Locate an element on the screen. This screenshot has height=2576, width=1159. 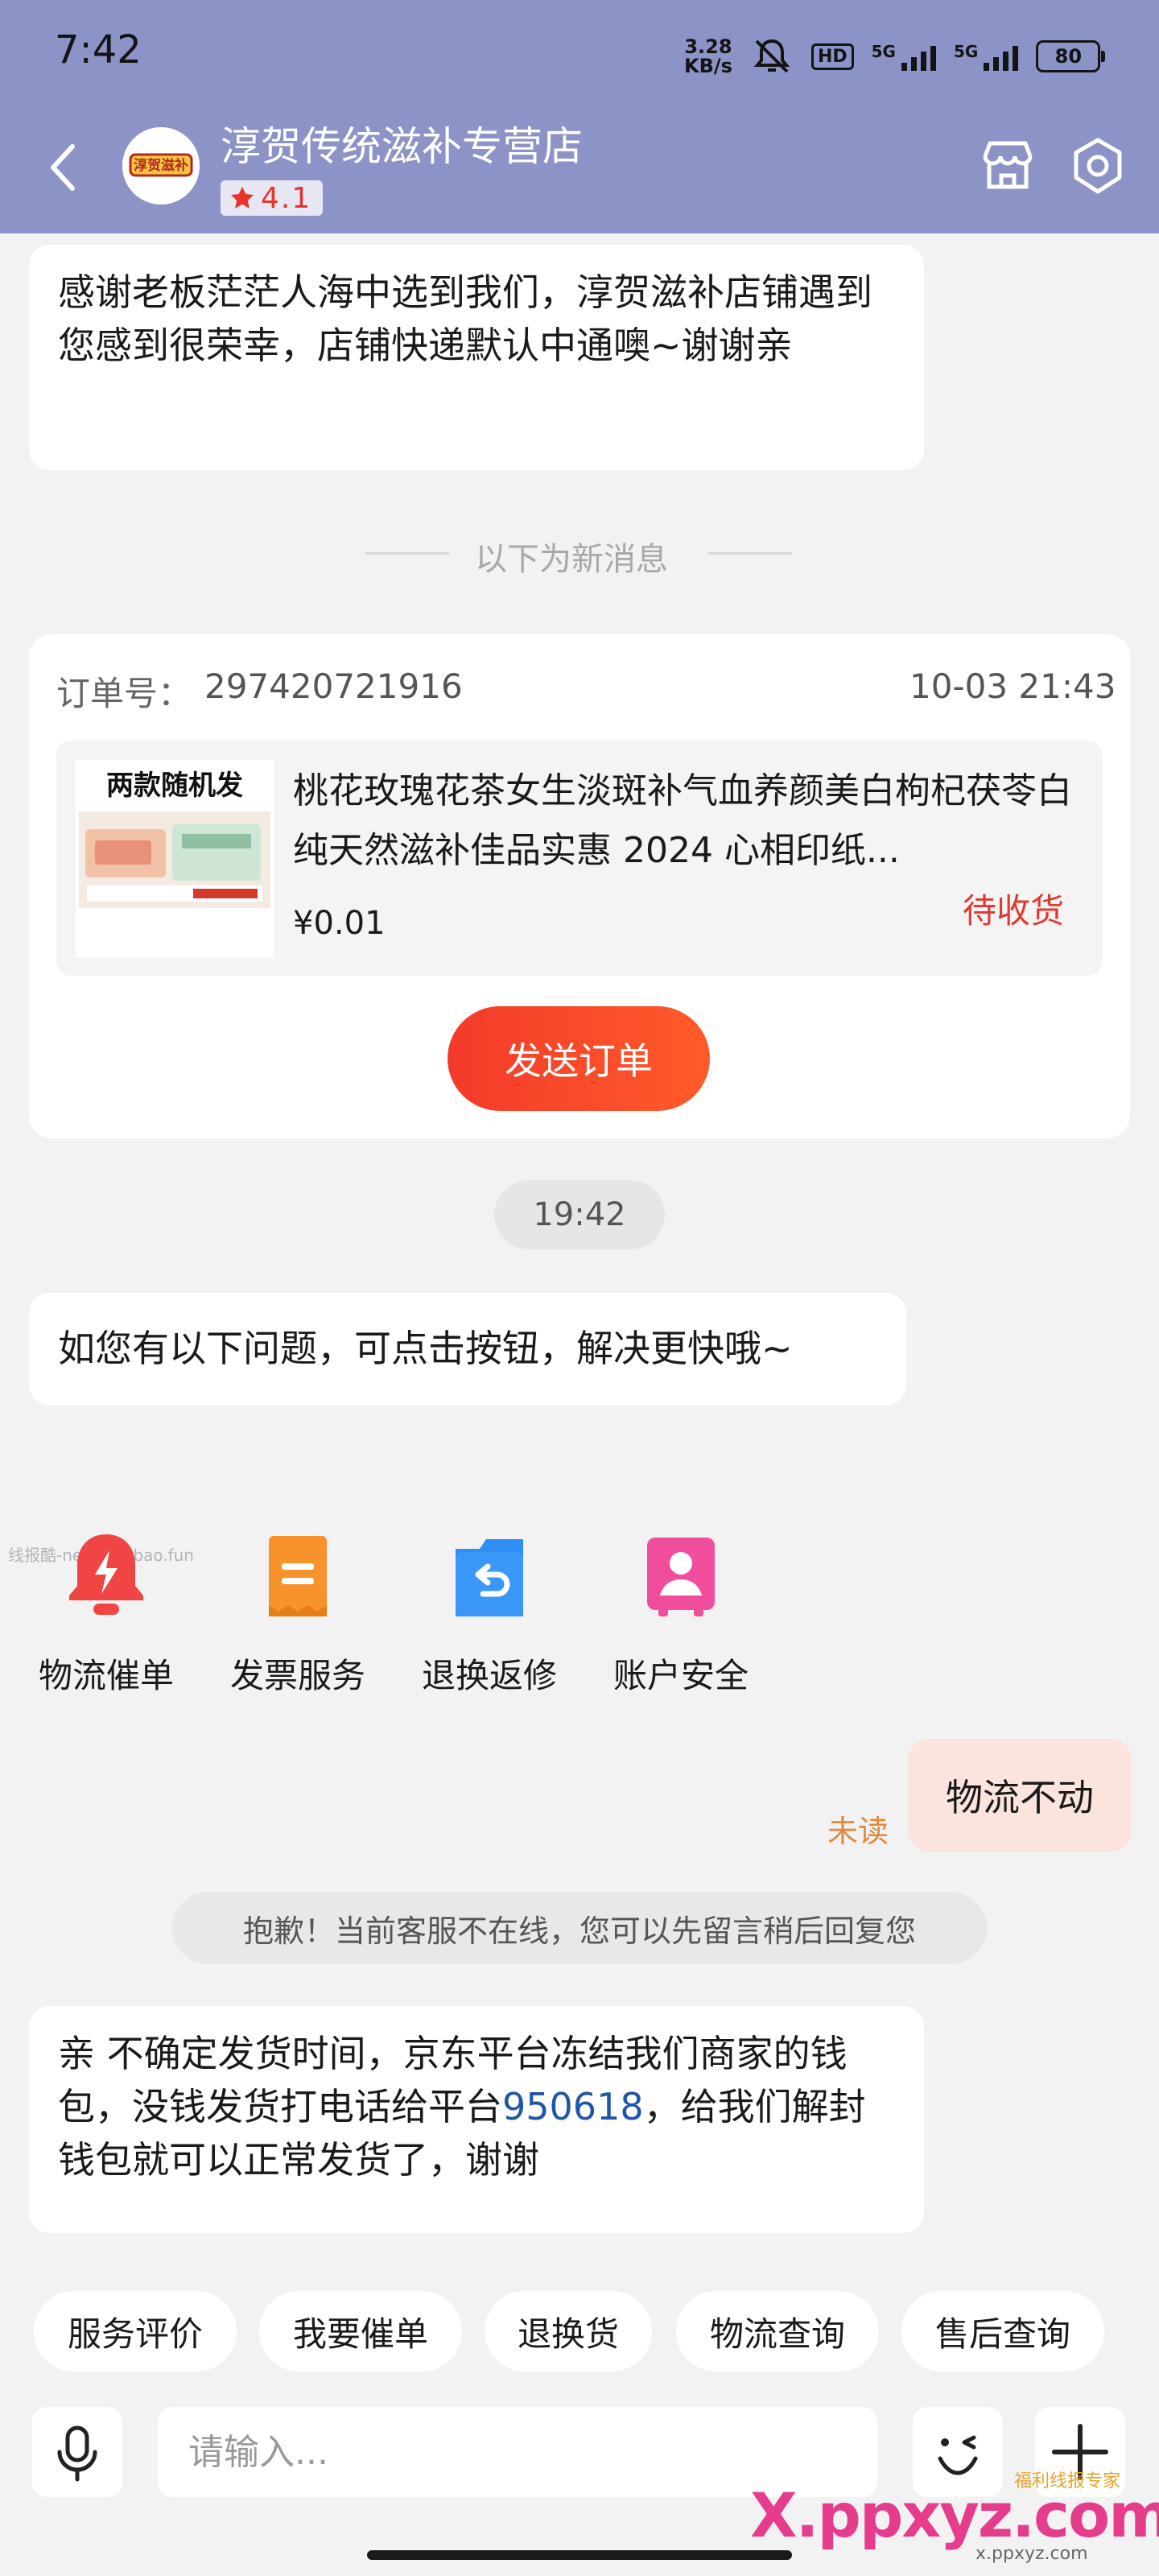
product-price: ¥0.01 is located at coordinates (339, 924).